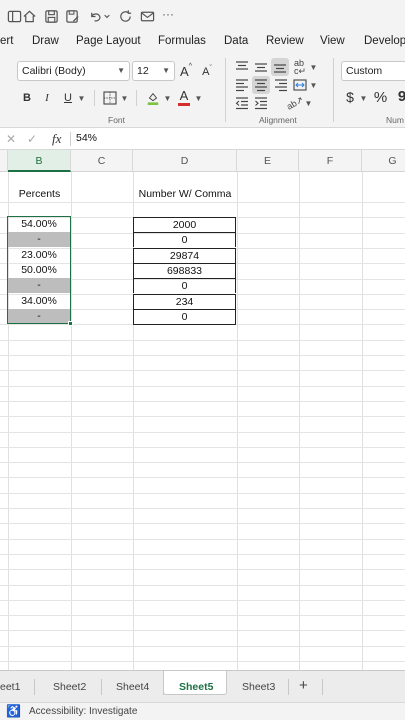 The width and height of the screenshot is (405, 720). I want to click on align-left-icon, so click(242, 85).